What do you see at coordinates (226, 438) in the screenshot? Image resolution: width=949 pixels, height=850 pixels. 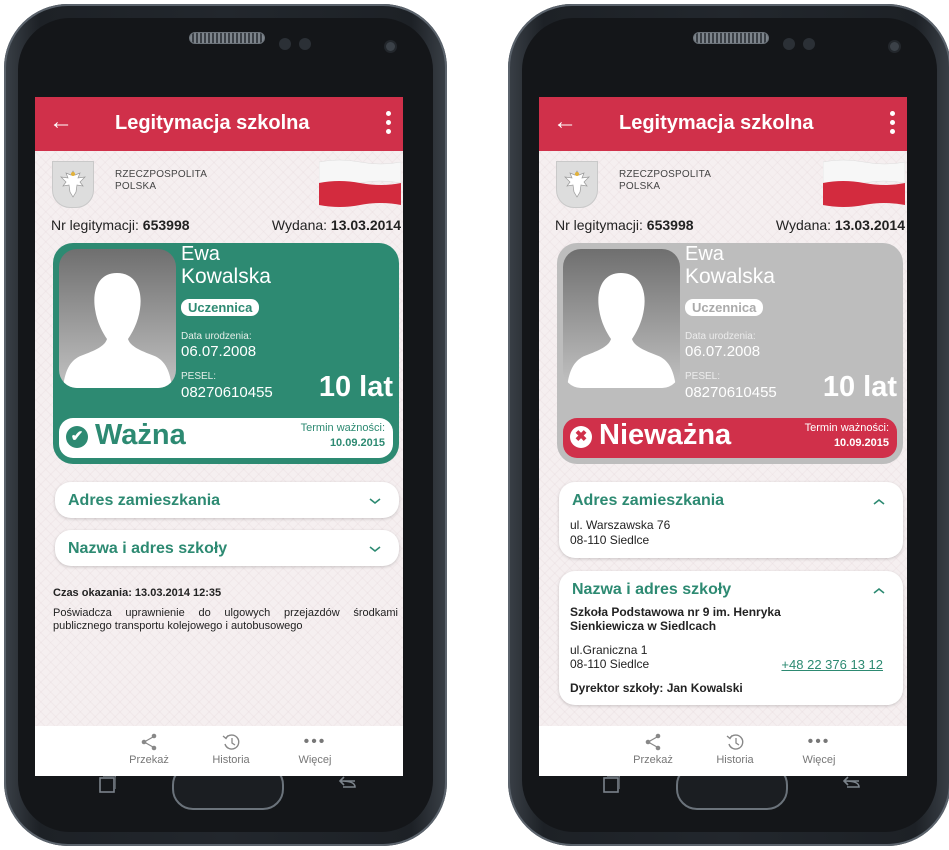 I see `validity-status-bar: ✔ Ważna Termin ważności: 10.09.2015` at bounding box center [226, 438].